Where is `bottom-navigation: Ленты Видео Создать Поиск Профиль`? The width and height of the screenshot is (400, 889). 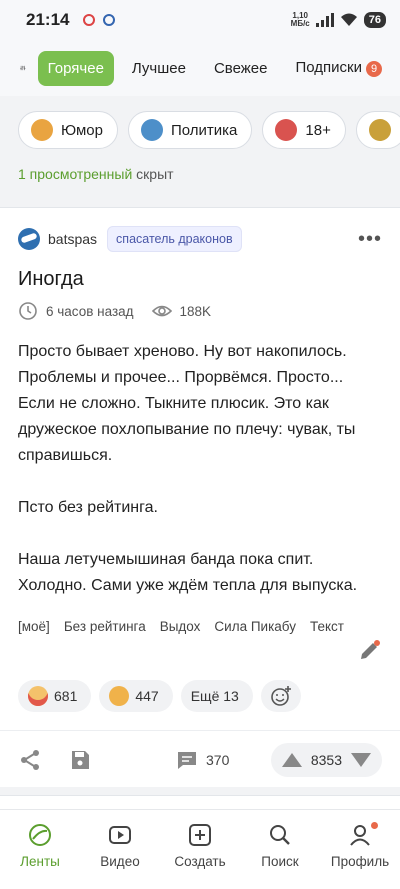 bottom-navigation: Ленты Видео Создать Поиск Профиль is located at coordinates (200, 849).